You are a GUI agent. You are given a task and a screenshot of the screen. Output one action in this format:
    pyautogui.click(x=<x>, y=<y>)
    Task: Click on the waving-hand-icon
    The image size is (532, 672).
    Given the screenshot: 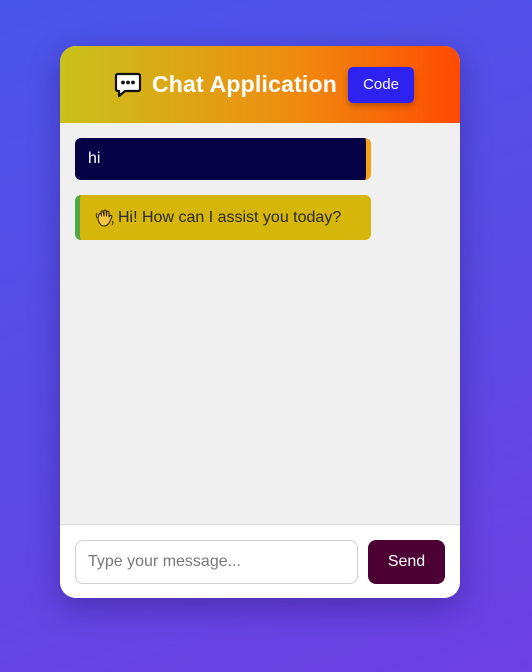 What is the action you would take?
    pyautogui.click(x=105, y=218)
    